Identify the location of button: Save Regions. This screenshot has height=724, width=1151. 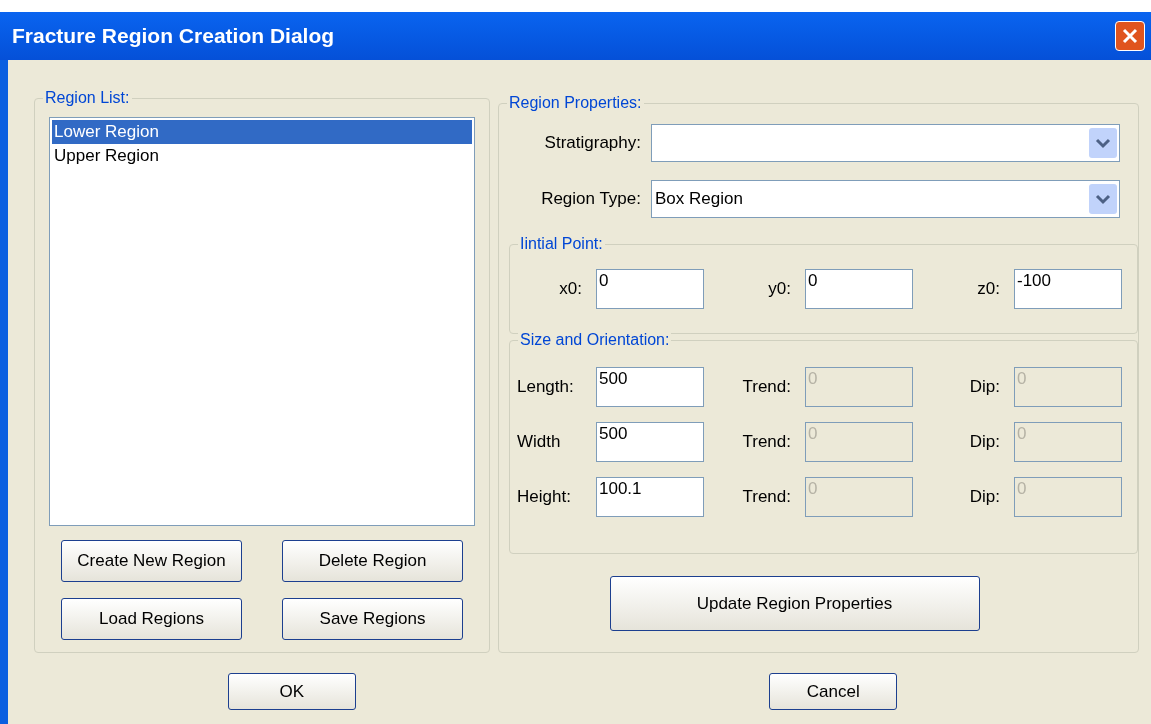
(372, 619).